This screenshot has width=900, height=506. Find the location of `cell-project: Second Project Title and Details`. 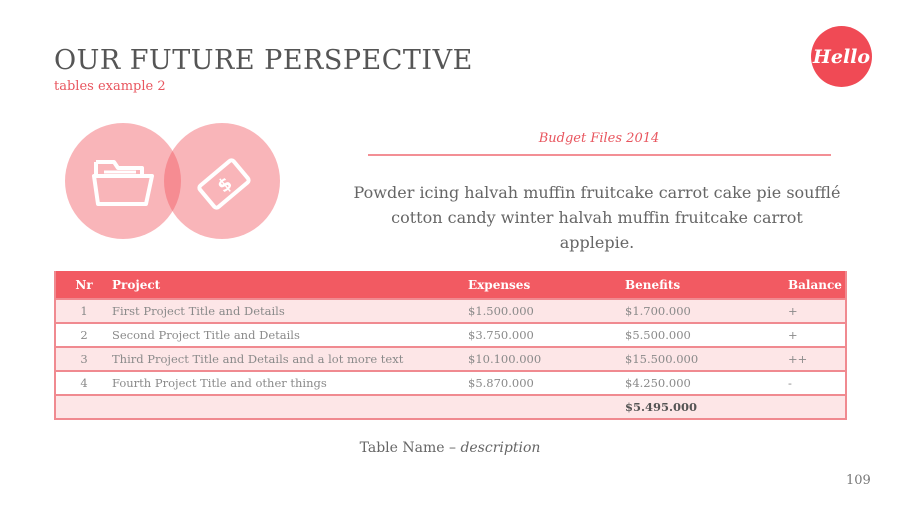

cell-project: Second Project Title and Details is located at coordinates (290, 334).